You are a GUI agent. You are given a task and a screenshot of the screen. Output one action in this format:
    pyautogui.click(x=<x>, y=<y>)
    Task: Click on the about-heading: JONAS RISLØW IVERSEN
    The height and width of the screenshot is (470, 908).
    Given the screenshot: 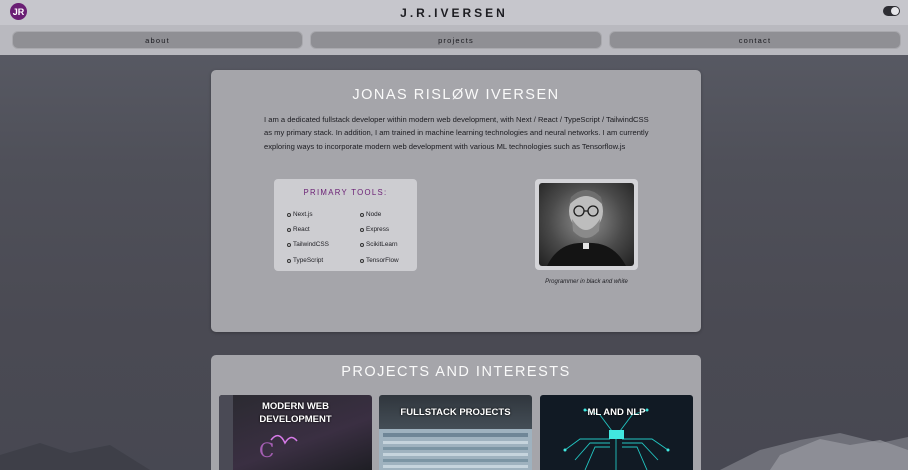 What is the action you would take?
    pyautogui.click(x=456, y=95)
    